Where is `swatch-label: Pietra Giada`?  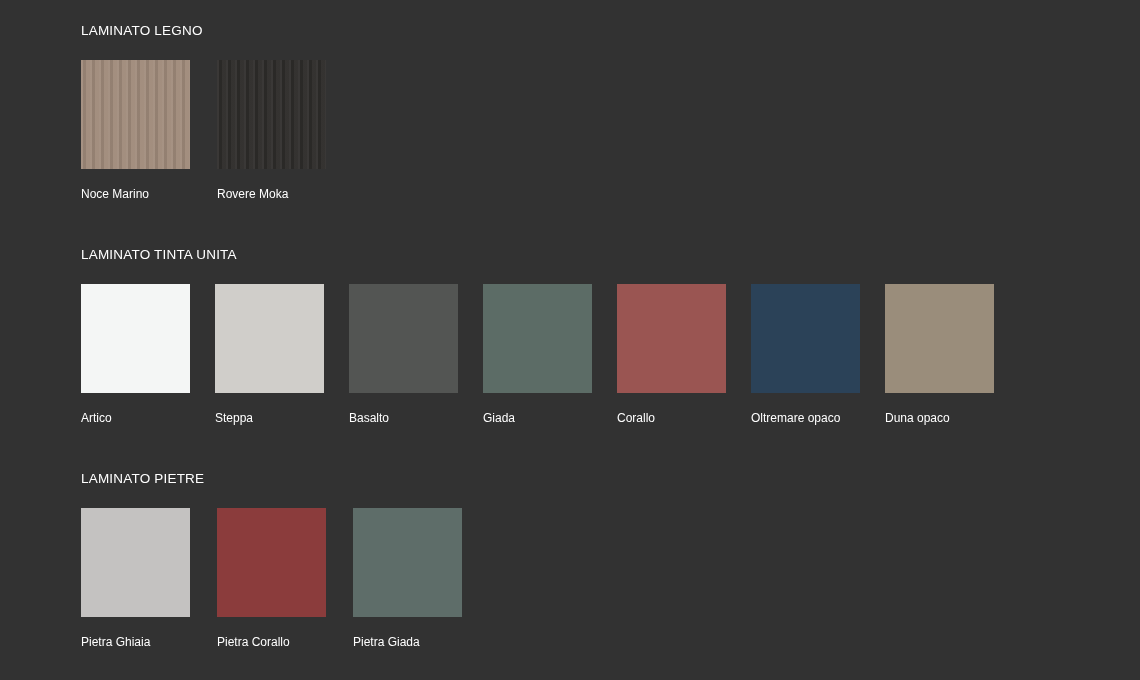
swatch-label: Pietra Giada is located at coordinates (387, 642).